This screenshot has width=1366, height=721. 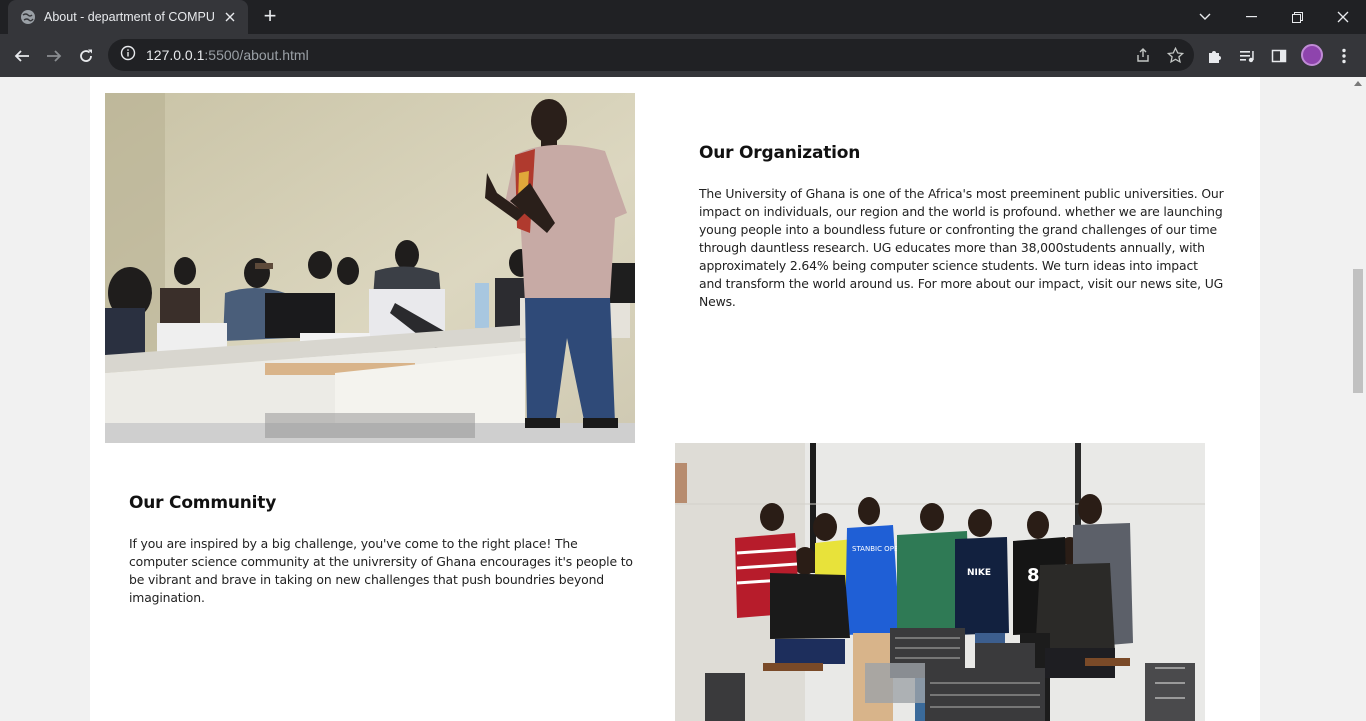 I want to click on address-bar: 127.0.0.1:5500/about.html, so click(x=651, y=55).